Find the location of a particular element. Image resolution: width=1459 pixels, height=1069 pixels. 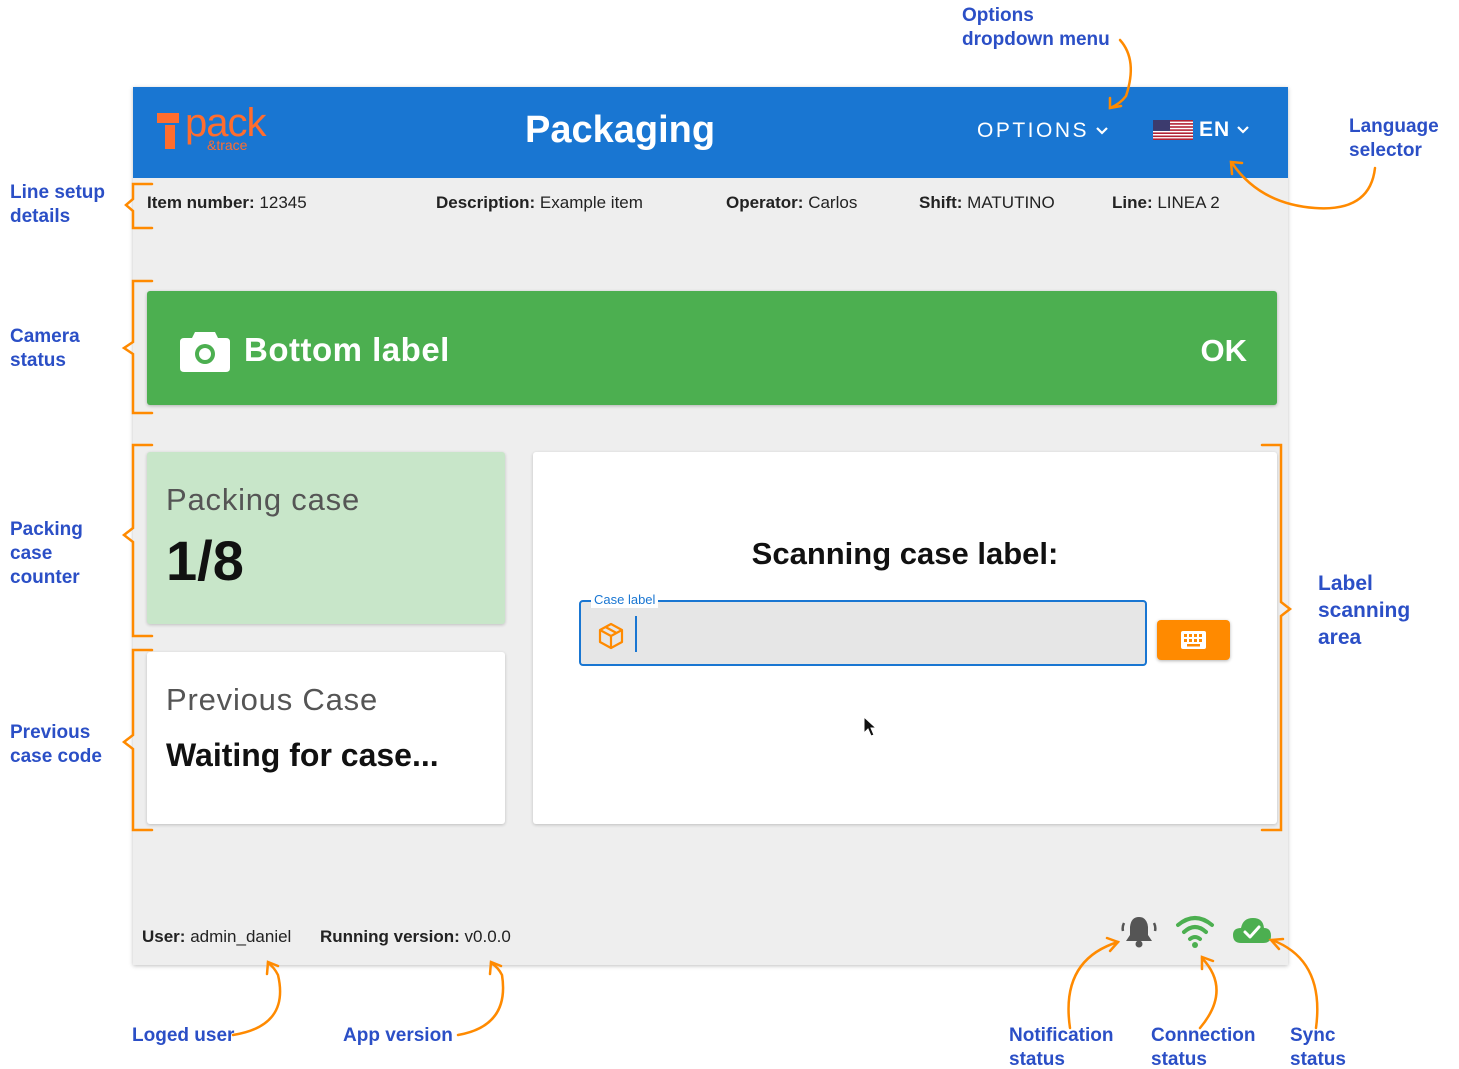

annotation-previous: Previous case code is located at coordinates (56, 745).